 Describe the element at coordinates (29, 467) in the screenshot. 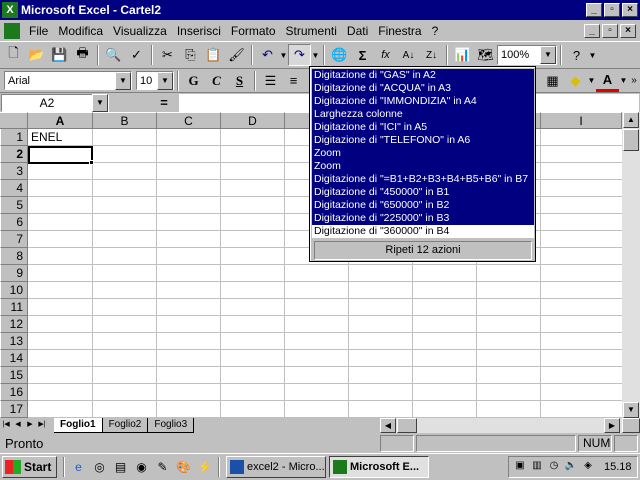

I see `start-button: Start` at that location.